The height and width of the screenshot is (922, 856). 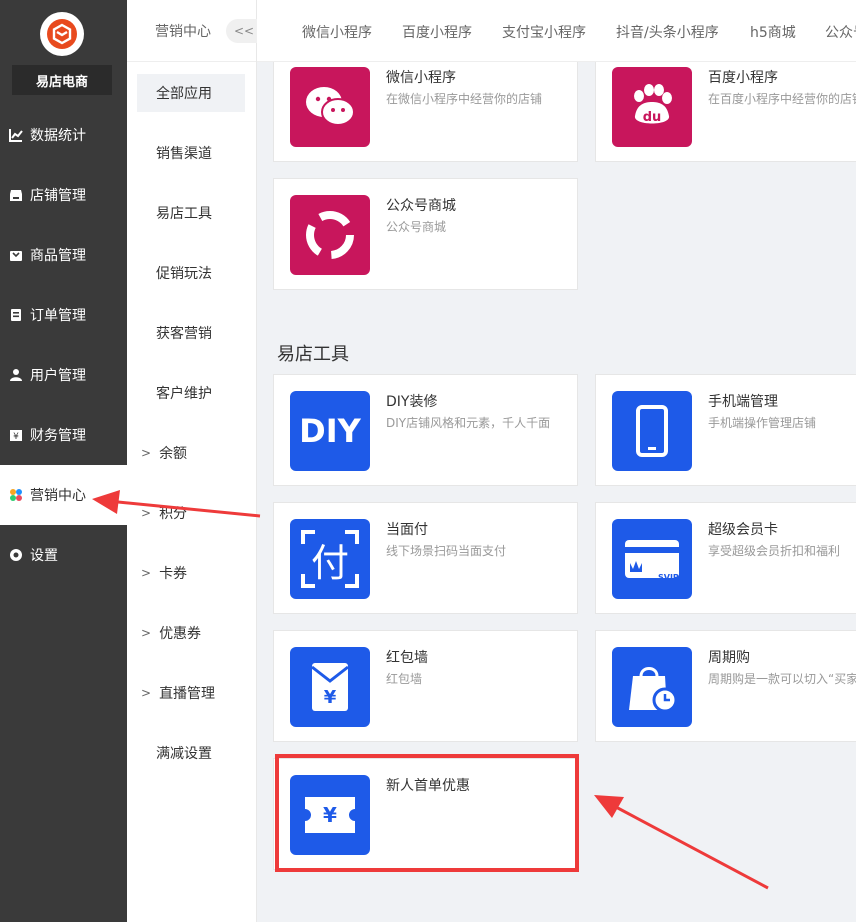 I want to click on subnav-item-balance: > 余额, so click(x=191, y=453).